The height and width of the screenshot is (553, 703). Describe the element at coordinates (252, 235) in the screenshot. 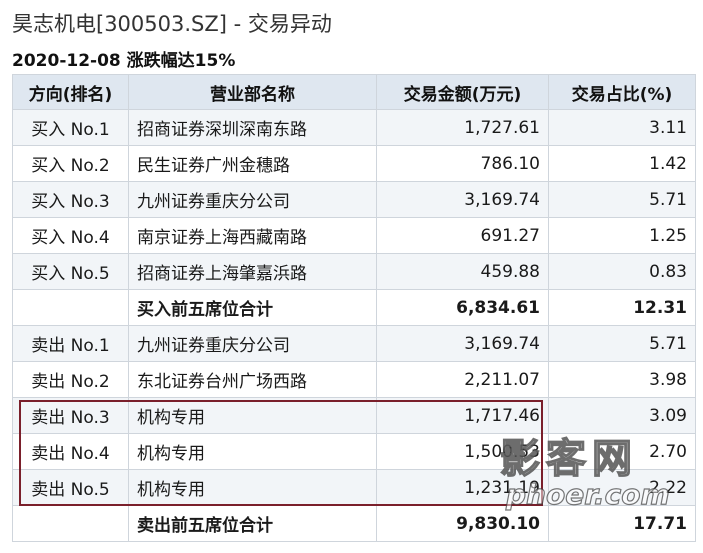

I see `cell-branch: 南京证券上海西藏南路` at that location.